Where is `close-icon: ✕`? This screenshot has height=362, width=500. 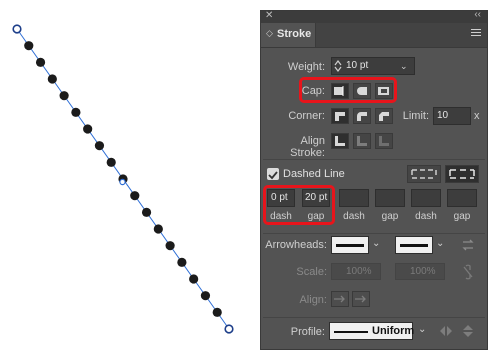
close-icon: ✕ is located at coordinates (269, 15).